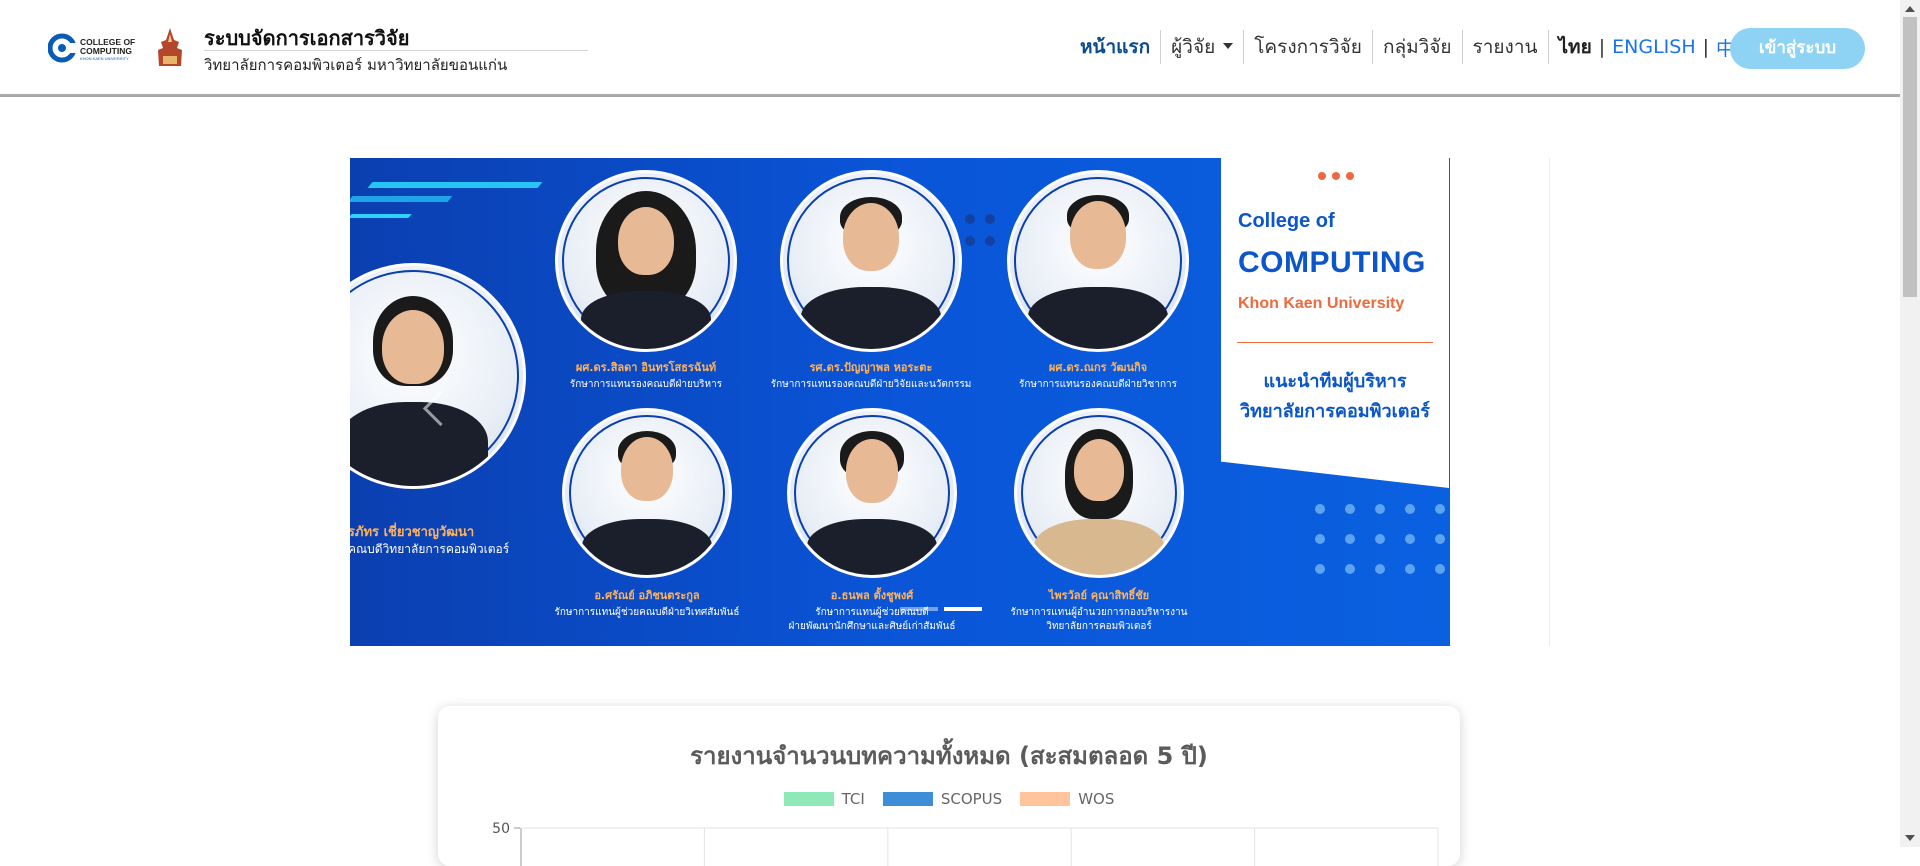 This screenshot has width=1920, height=866. I want to click on nav-research-projects: โครงการวิจัย, so click(1308, 47).